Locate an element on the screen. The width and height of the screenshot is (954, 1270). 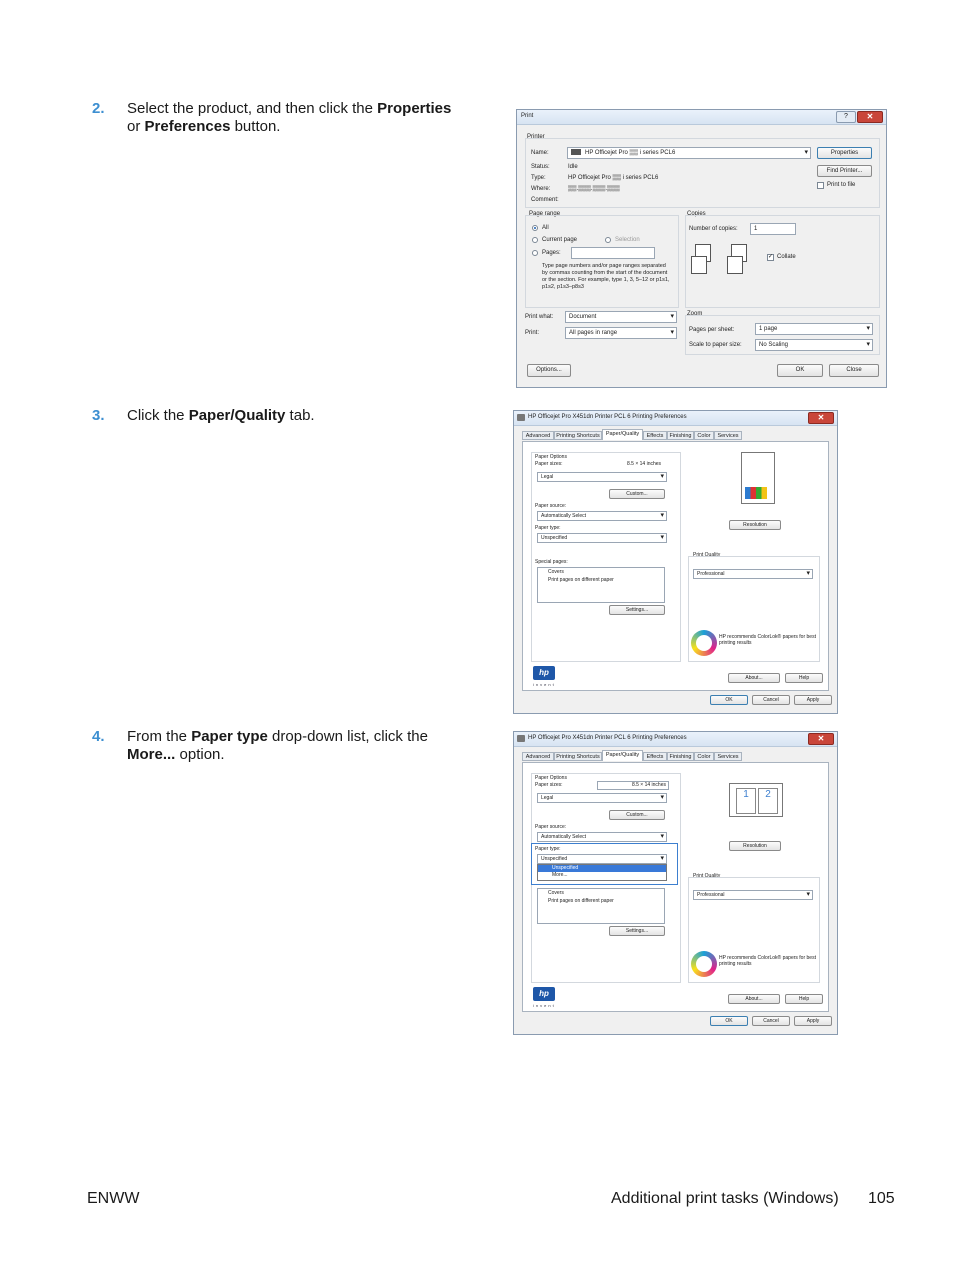
print-what-label: Print what: is located at coordinates (539, 317).